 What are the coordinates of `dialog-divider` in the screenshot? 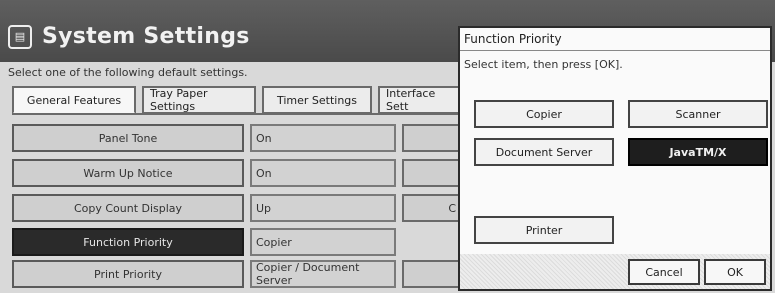 It's located at (615, 50).